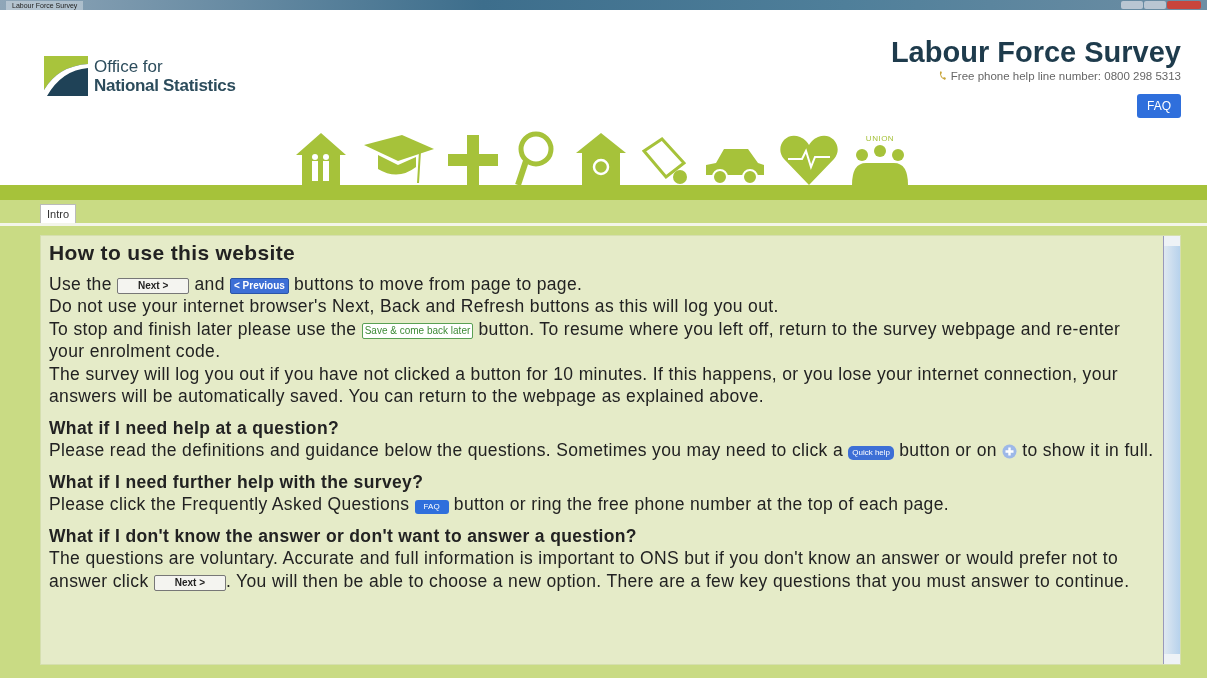 This screenshot has height=678, width=1207. What do you see at coordinates (237, 481) in the screenshot?
I see `section-heading: What if I need further help with the survey?` at bounding box center [237, 481].